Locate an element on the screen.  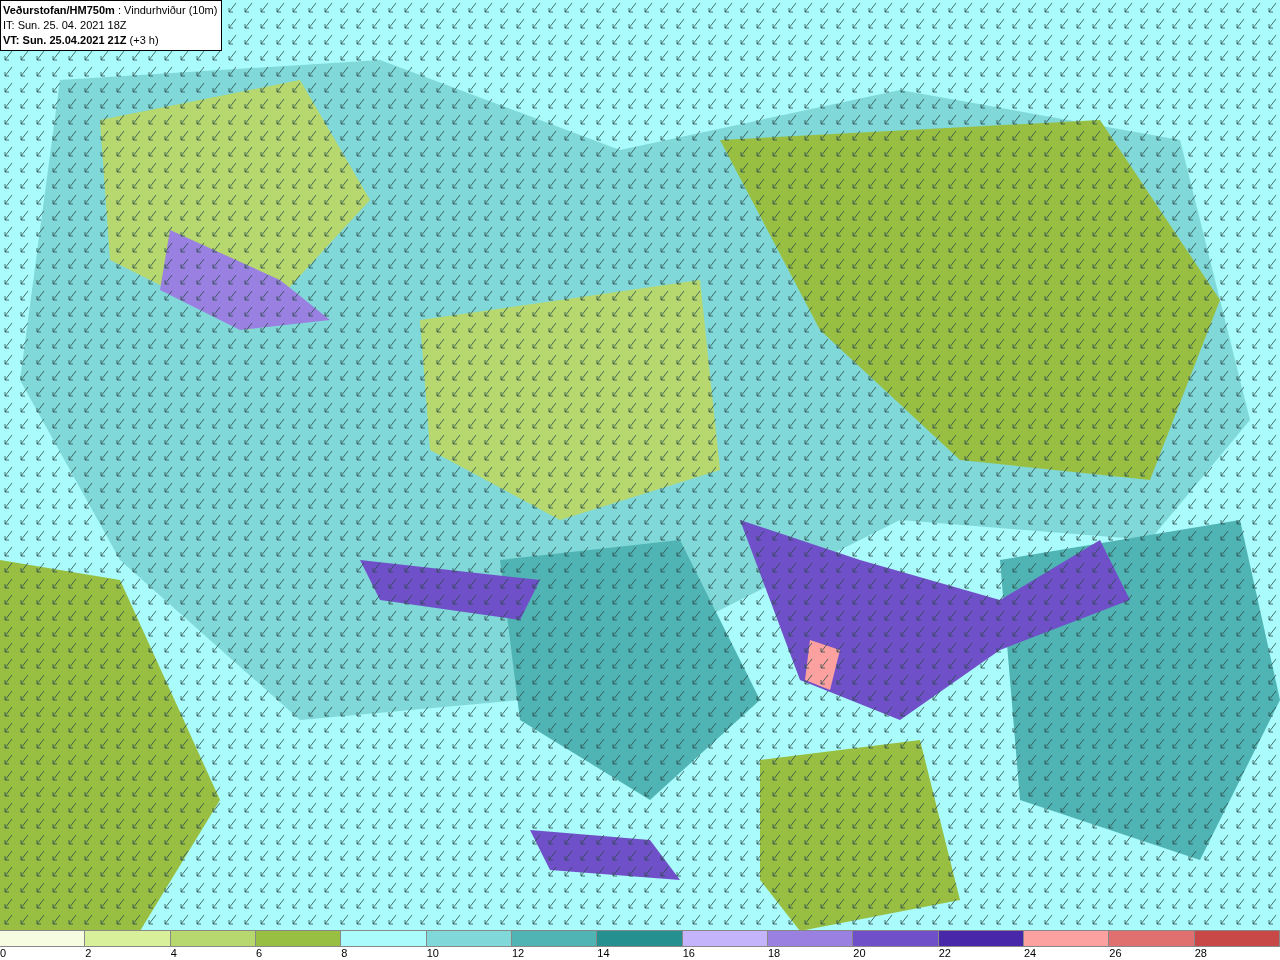
title-line: VT: Sun. 25.04.2021 21Z (+3 h) is located at coordinates (81, 40).